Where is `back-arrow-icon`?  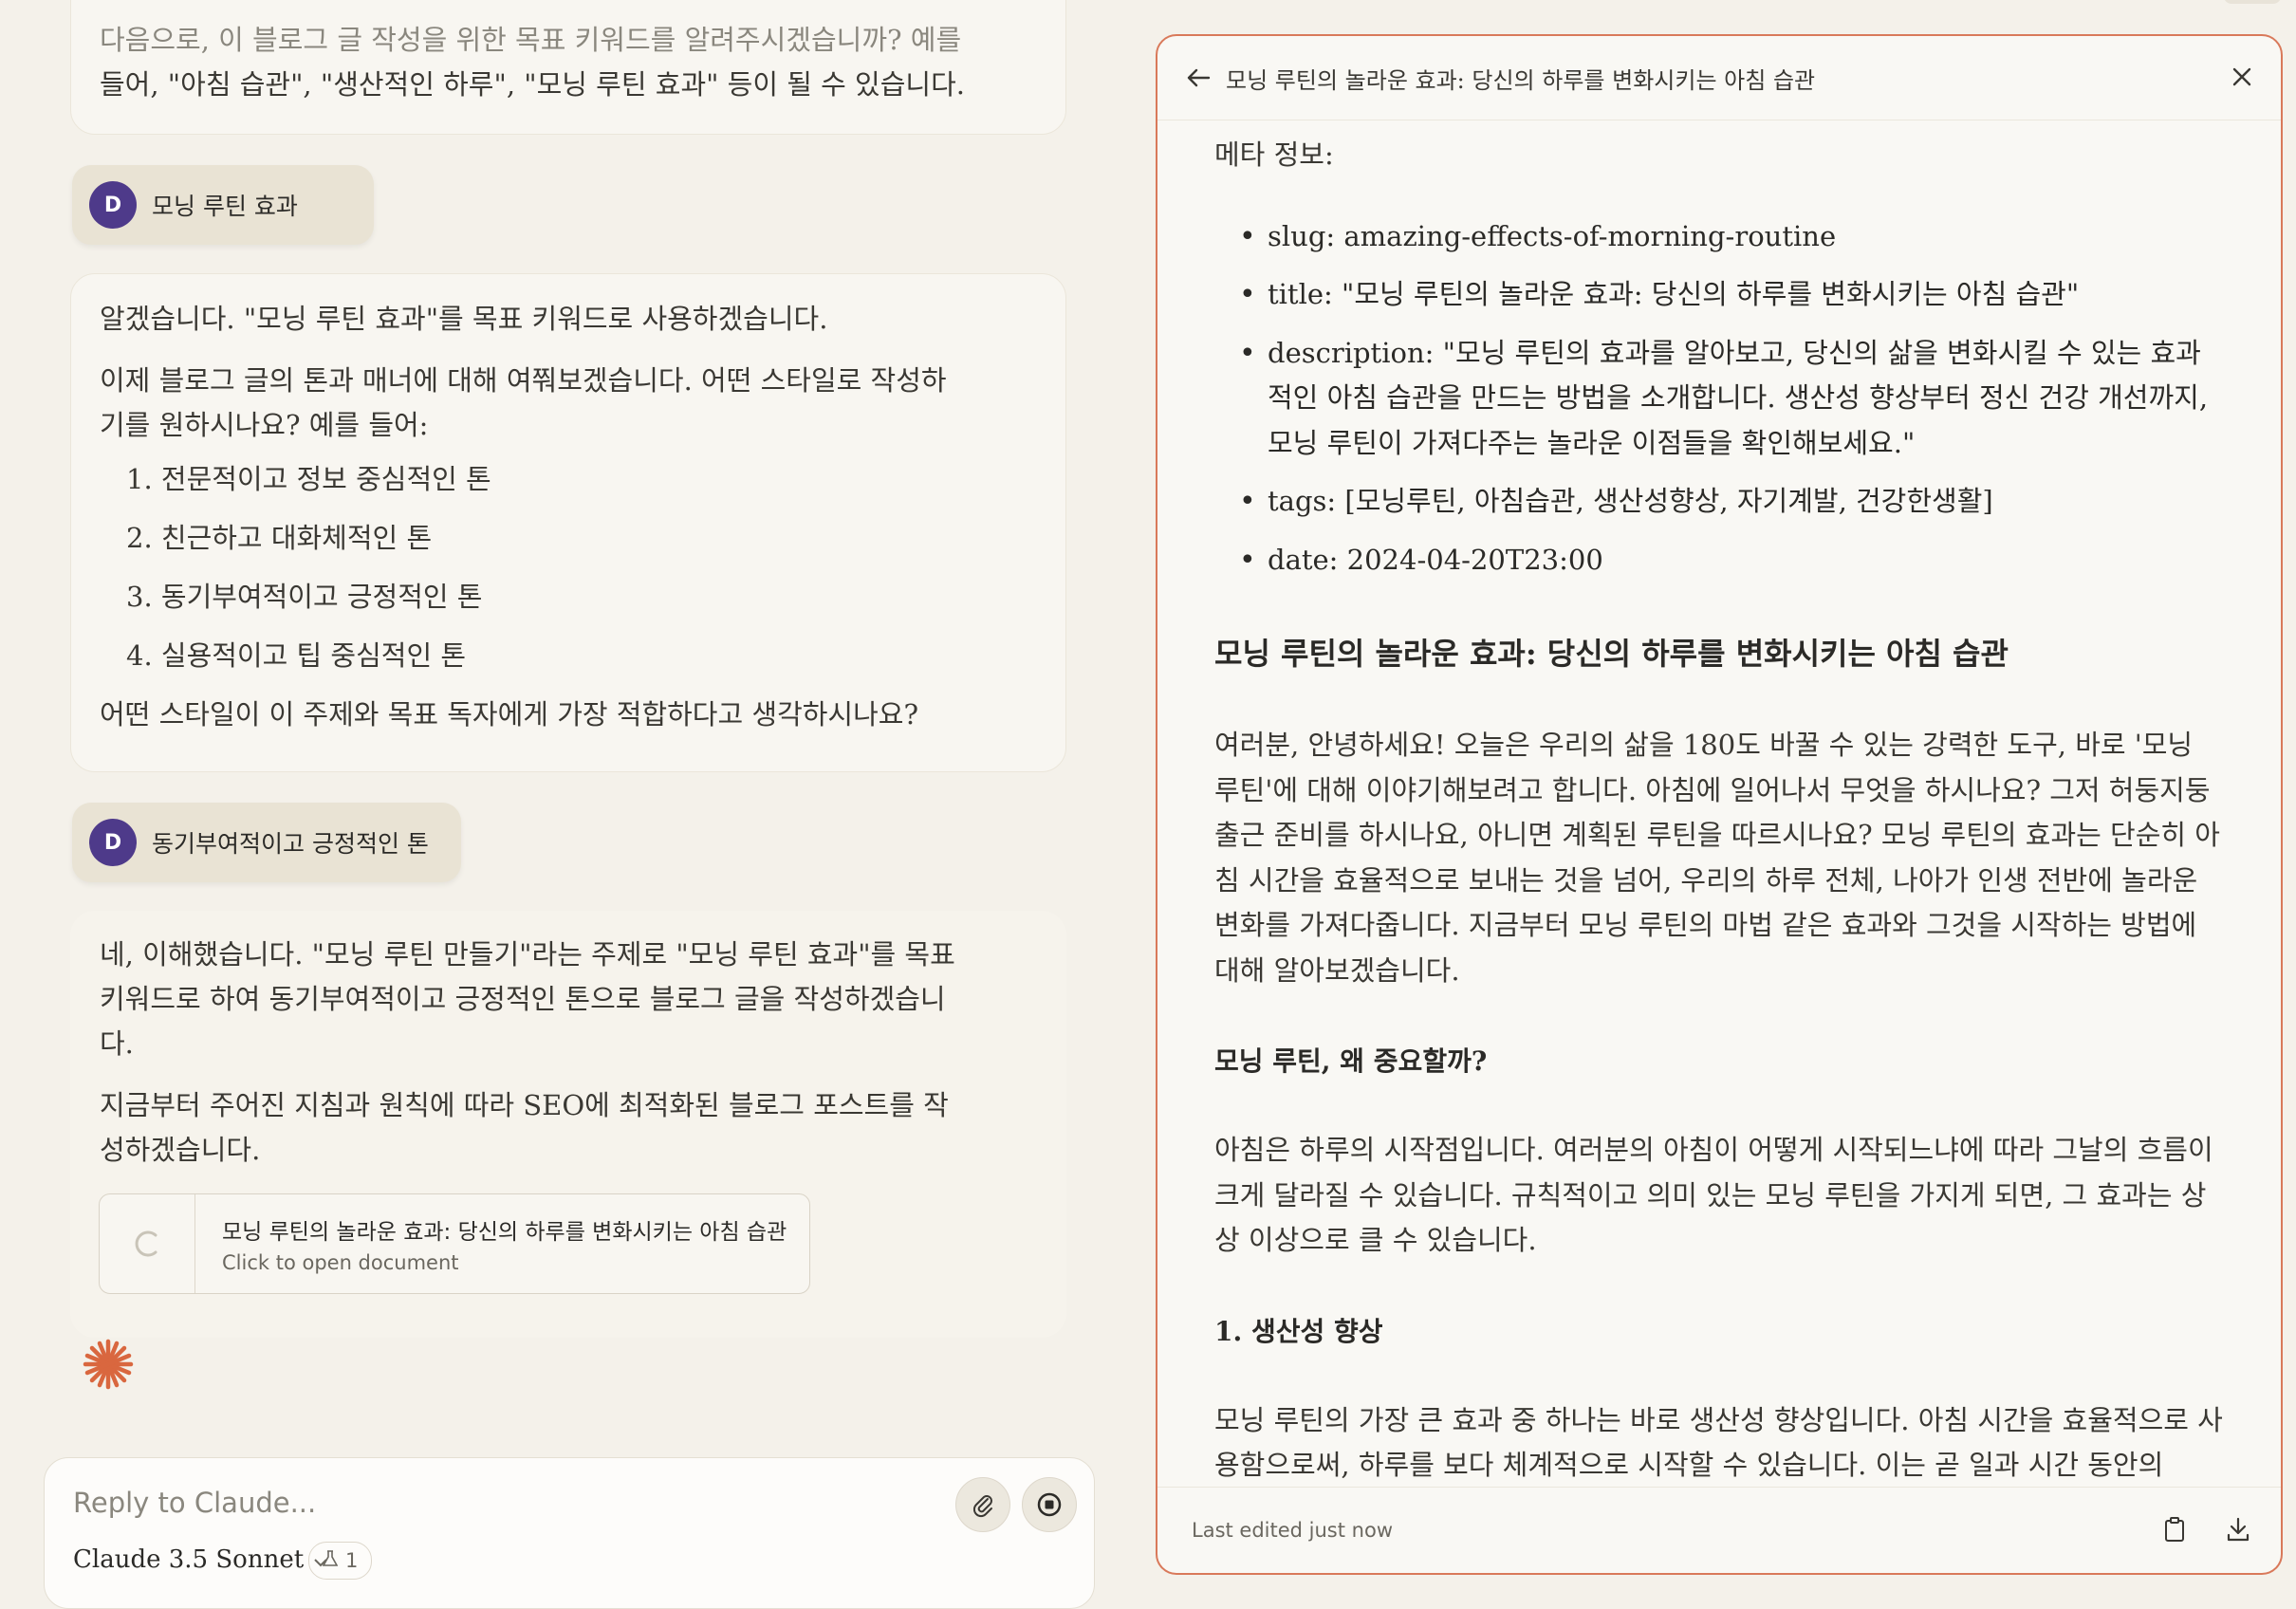
back-arrow-icon is located at coordinates (1198, 78).